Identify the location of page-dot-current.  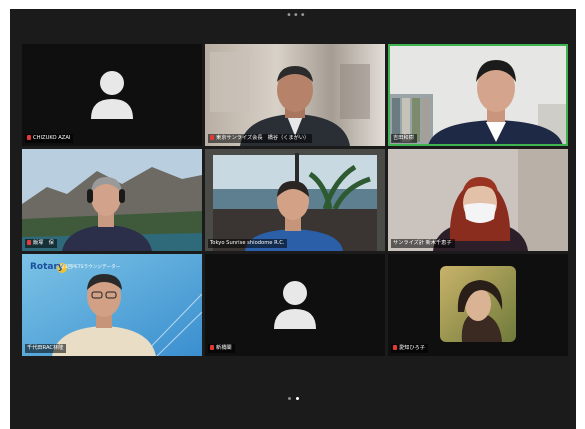
(297, 398).